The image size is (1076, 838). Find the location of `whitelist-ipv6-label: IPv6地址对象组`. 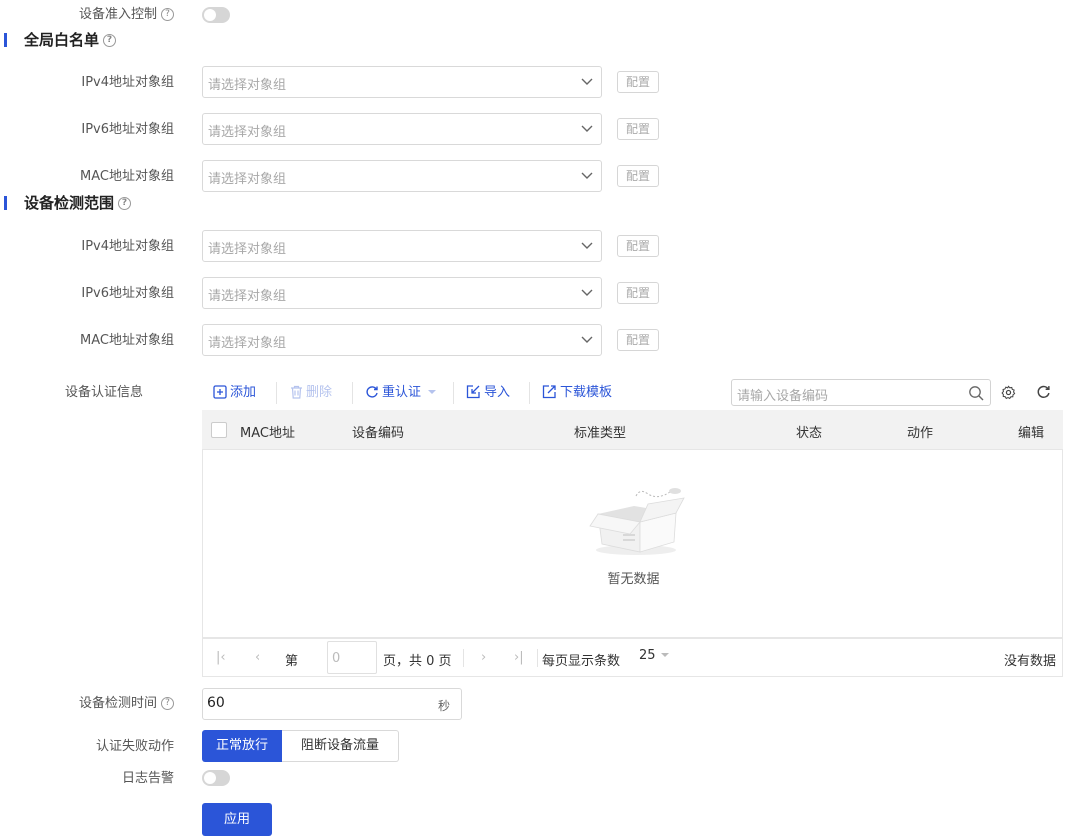

whitelist-ipv6-label: IPv6地址对象组 is located at coordinates (127, 129).